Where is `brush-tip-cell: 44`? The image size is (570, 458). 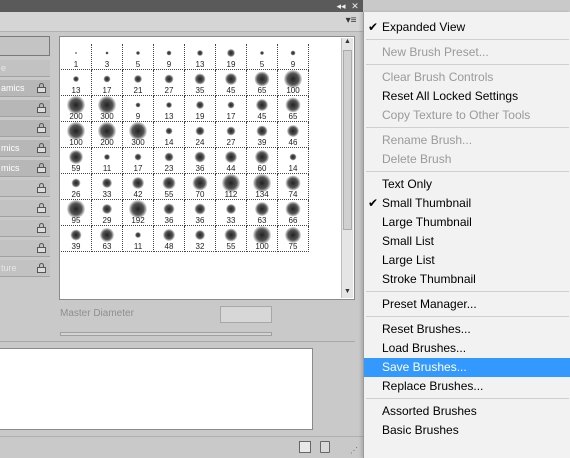 brush-tip-cell: 44 is located at coordinates (231, 161).